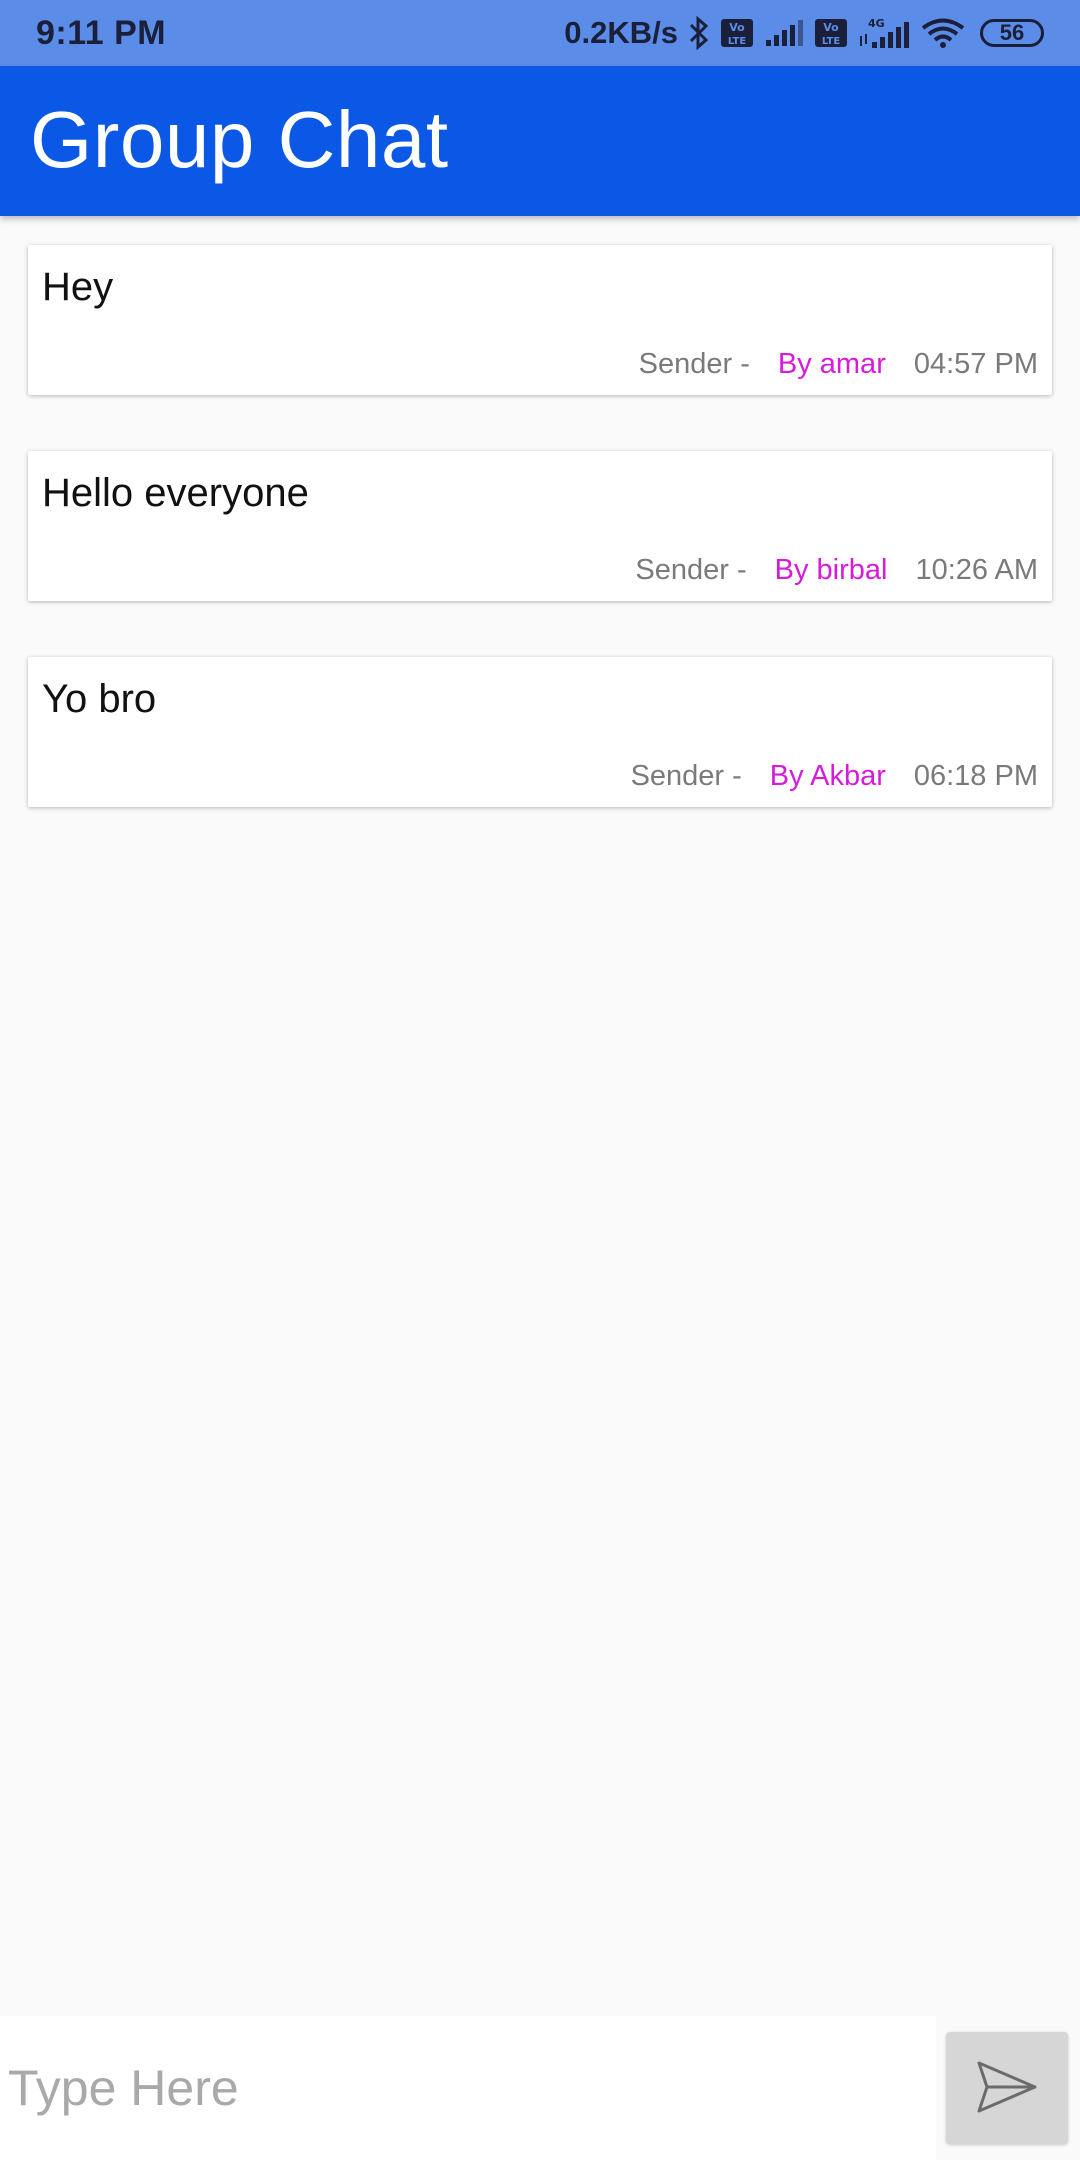 This screenshot has width=1080, height=2160. Describe the element at coordinates (884, 33) in the screenshot. I see `4g-signal-icon: 4G` at that location.